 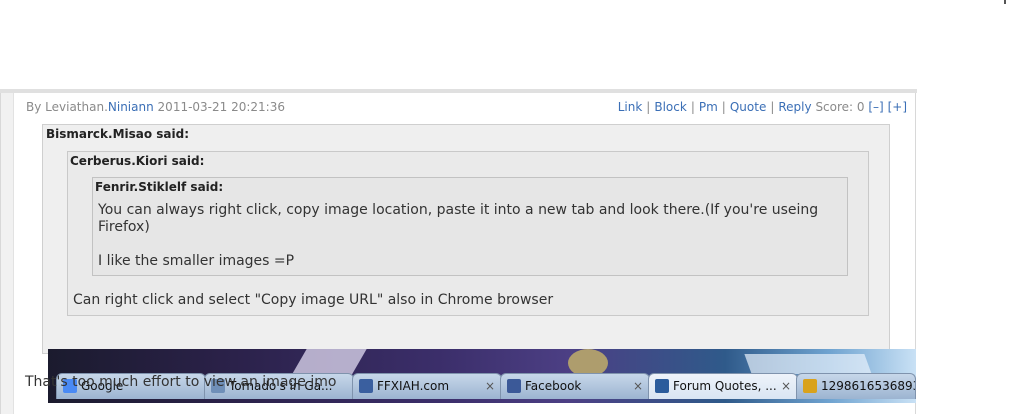 What do you see at coordinates (137, 161) in the screenshot?
I see `quote-middle-author: Cerberus.Kiori said:` at bounding box center [137, 161].